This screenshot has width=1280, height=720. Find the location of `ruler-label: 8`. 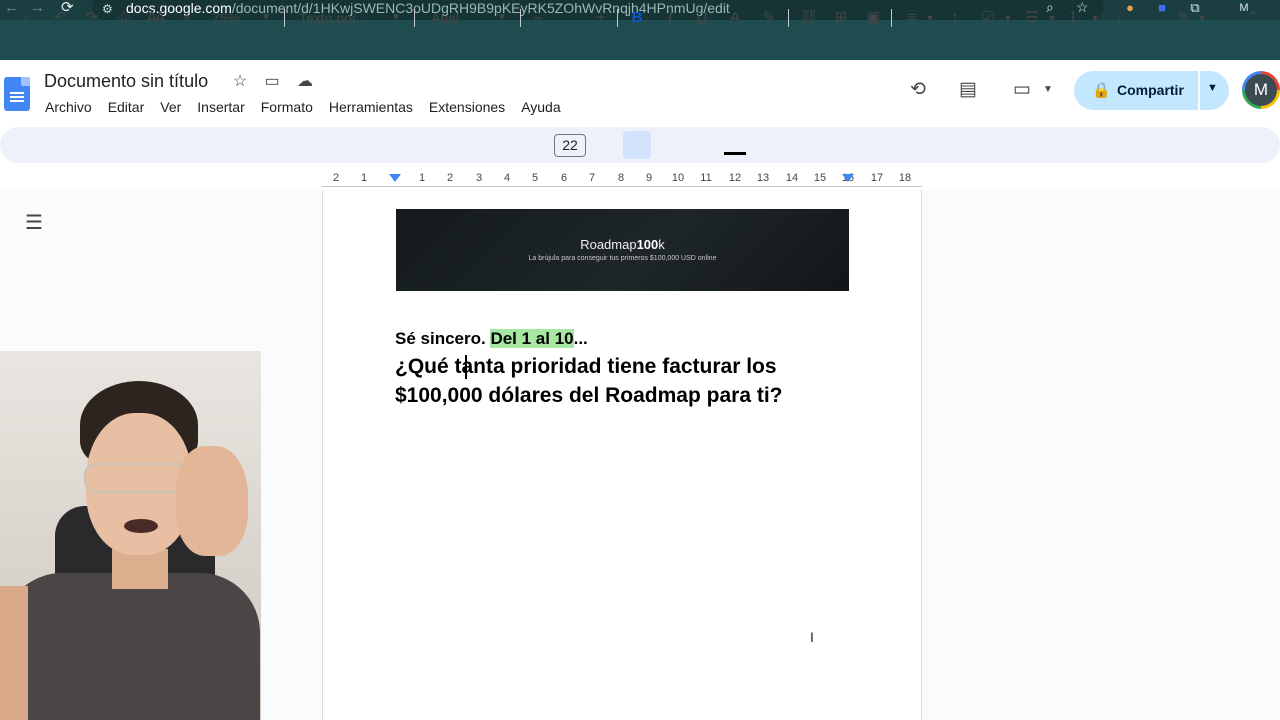

ruler-label: 8 is located at coordinates (621, 178).